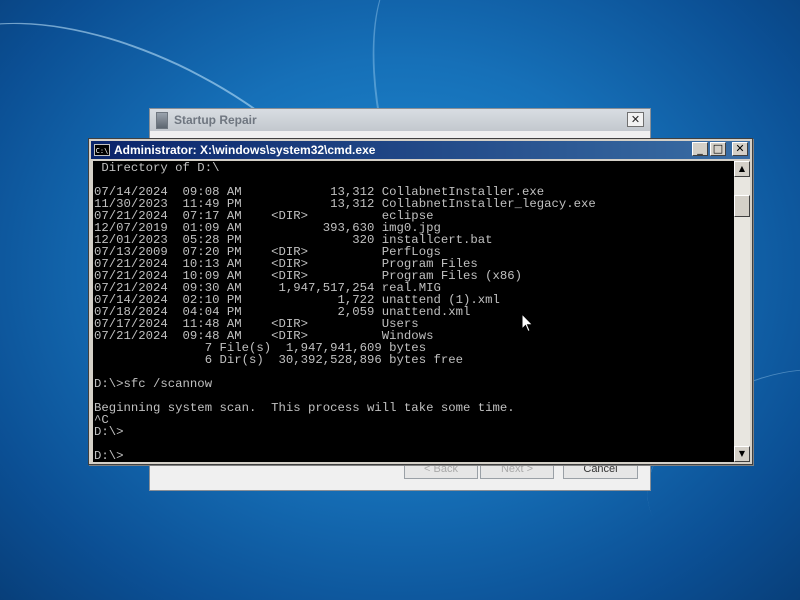 This screenshot has height=600, width=800. What do you see at coordinates (742, 454) in the screenshot?
I see `scroll-down-button: ▼` at bounding box center [742, 454].